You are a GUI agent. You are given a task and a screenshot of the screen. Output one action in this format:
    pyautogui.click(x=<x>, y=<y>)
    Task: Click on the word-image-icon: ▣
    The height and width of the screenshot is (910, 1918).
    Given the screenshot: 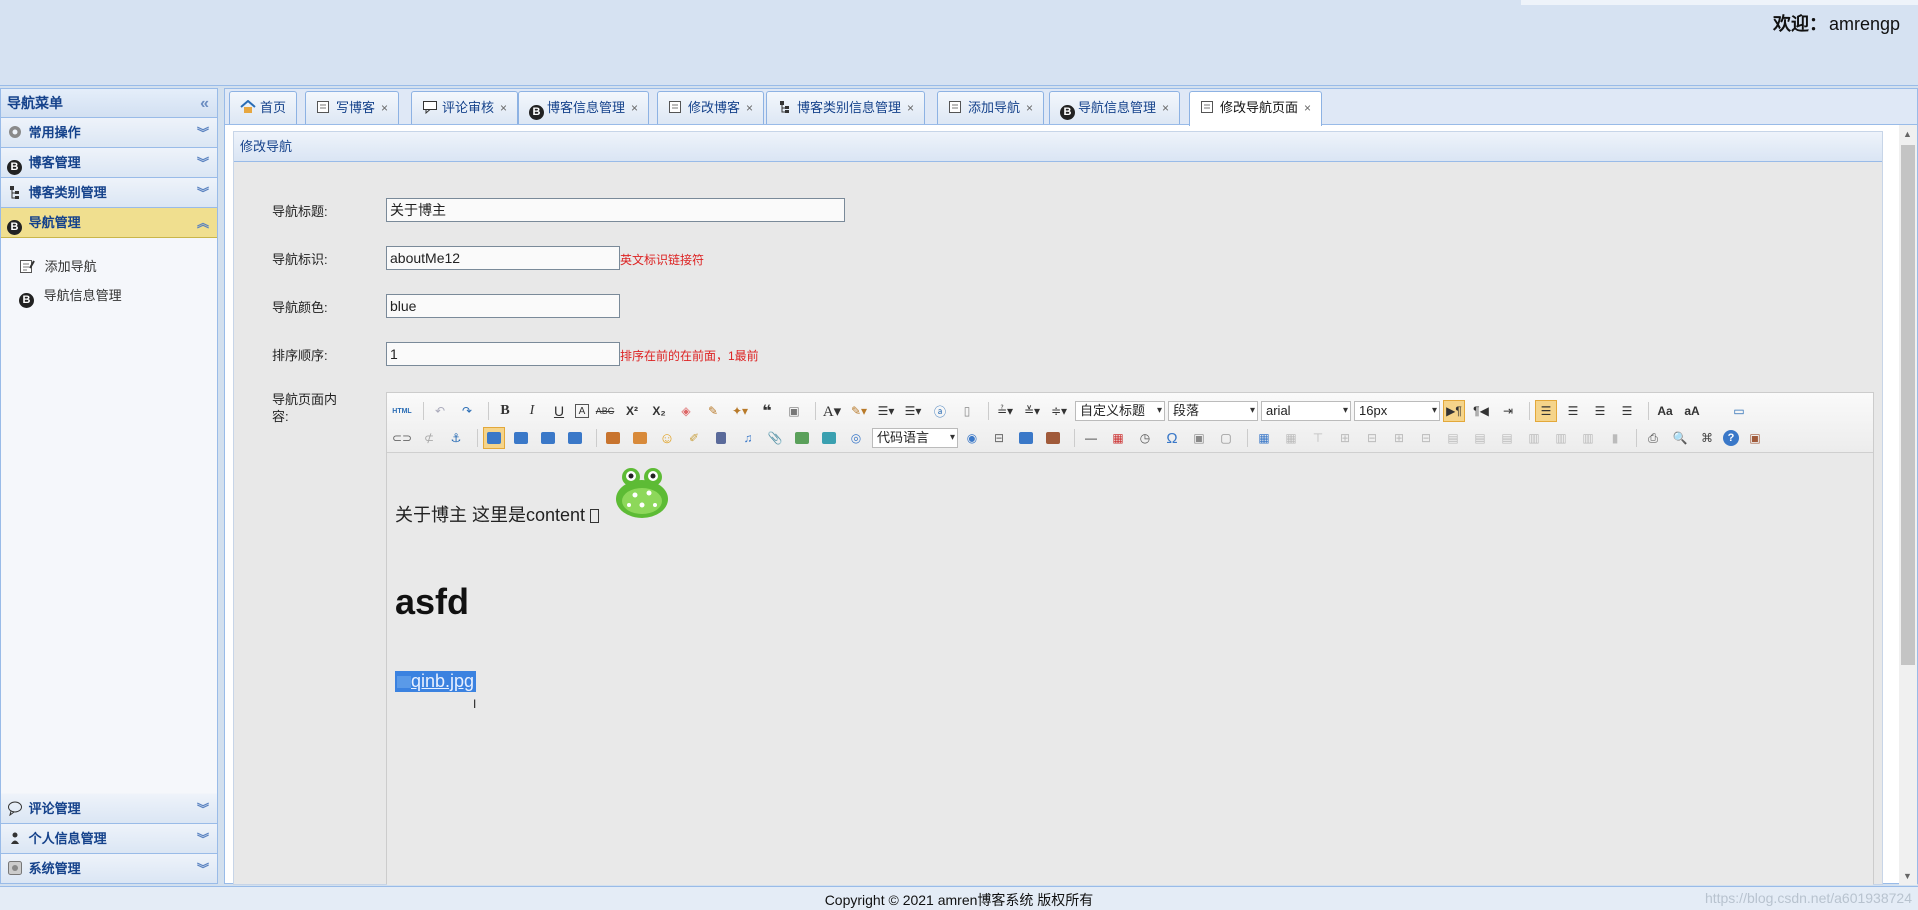 What is the action you would take?
    pyautogui.click(x=1199, y=438)
    